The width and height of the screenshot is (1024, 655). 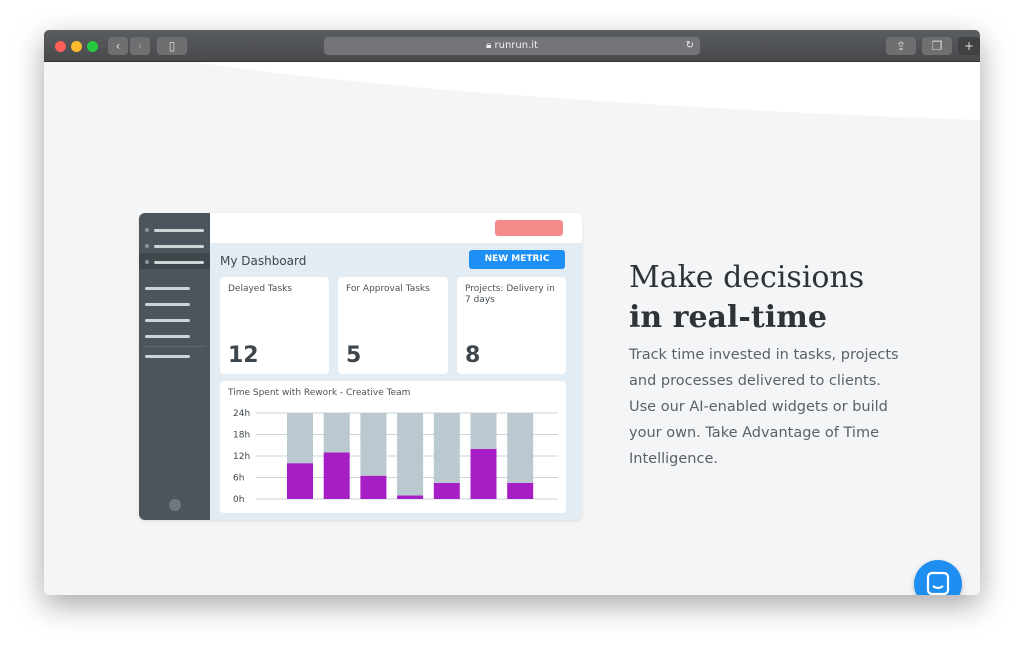 What do you see at coordinates (175, 505) in the screenshot?
I see `avatar` at bounding box center [175, 505].